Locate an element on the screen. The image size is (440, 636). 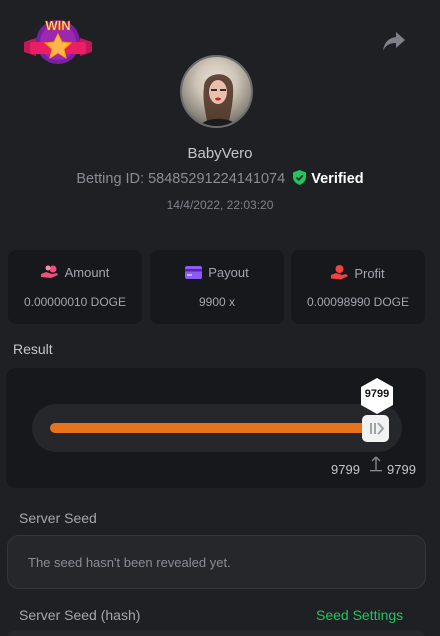
coins-hand-icon is located at coordinates (49, 271).